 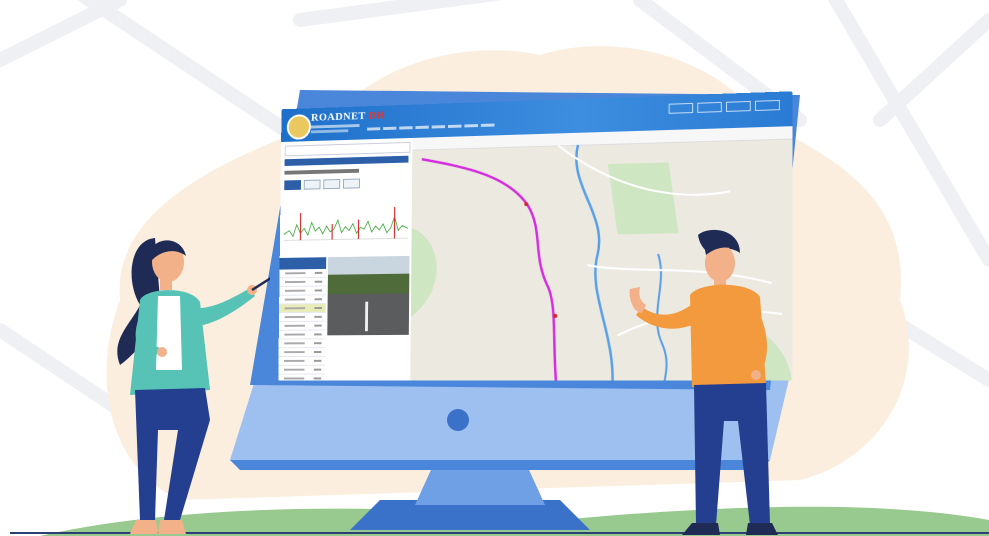 What do you see at coordinates (458, 420) in the screenshot?
I see `webcam-dot` at bounding box center [458, 420].